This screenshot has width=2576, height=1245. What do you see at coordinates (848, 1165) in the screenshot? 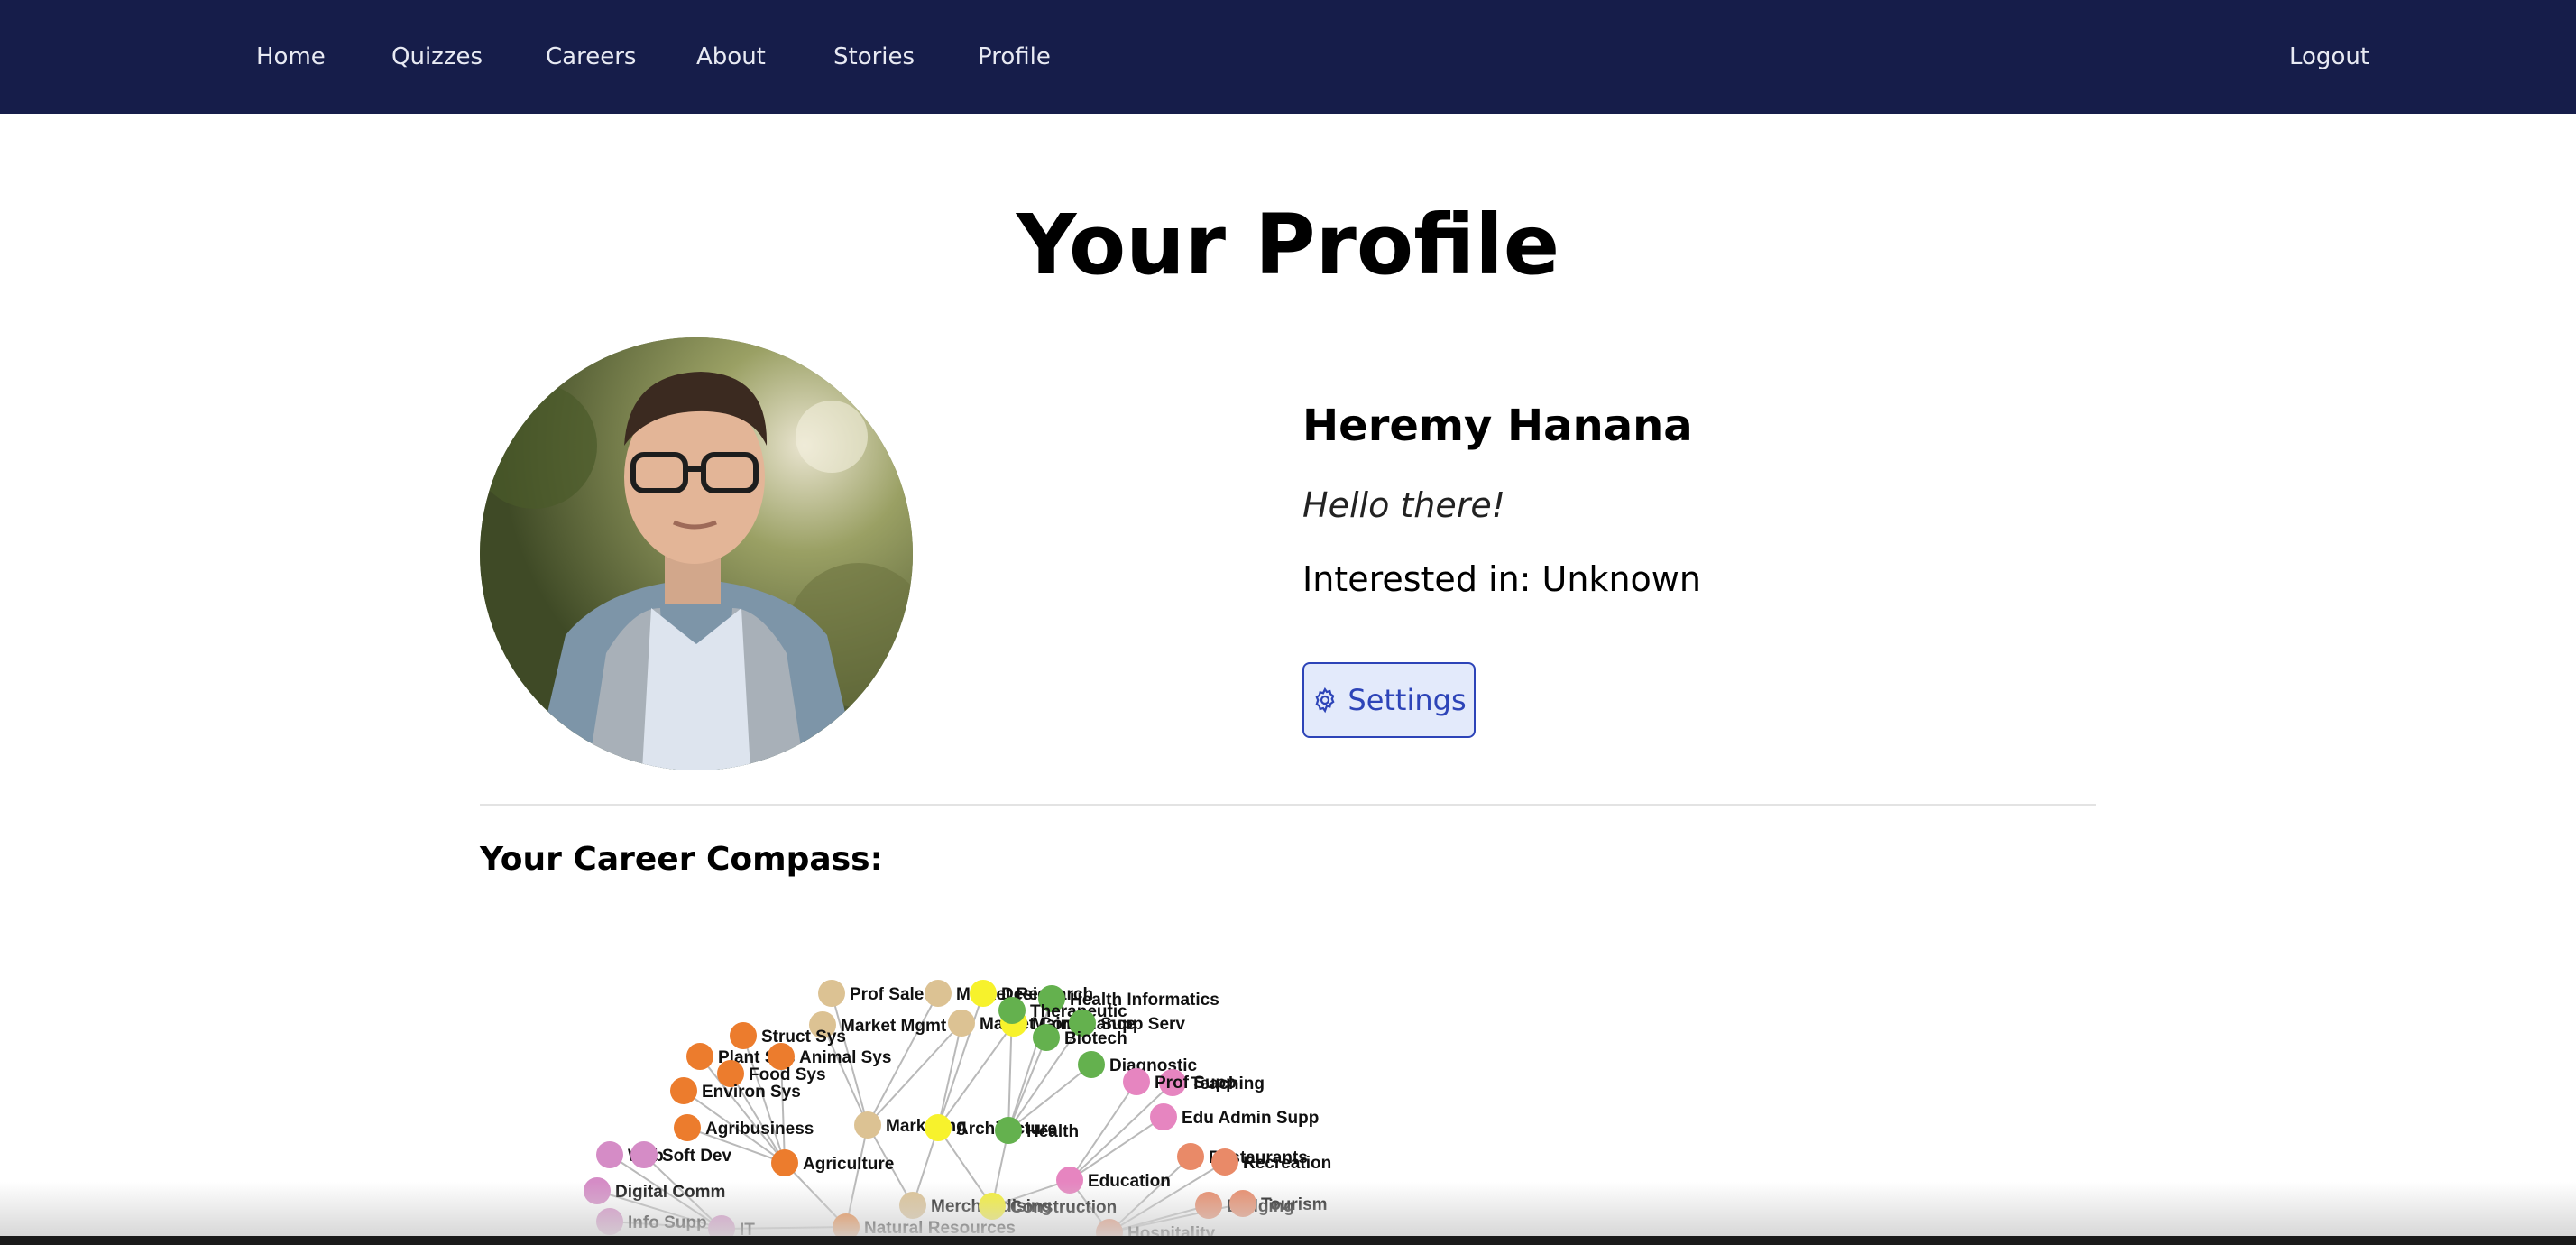
I see `graph-node-label: Agriculture` at bounding box center [848, 1165].